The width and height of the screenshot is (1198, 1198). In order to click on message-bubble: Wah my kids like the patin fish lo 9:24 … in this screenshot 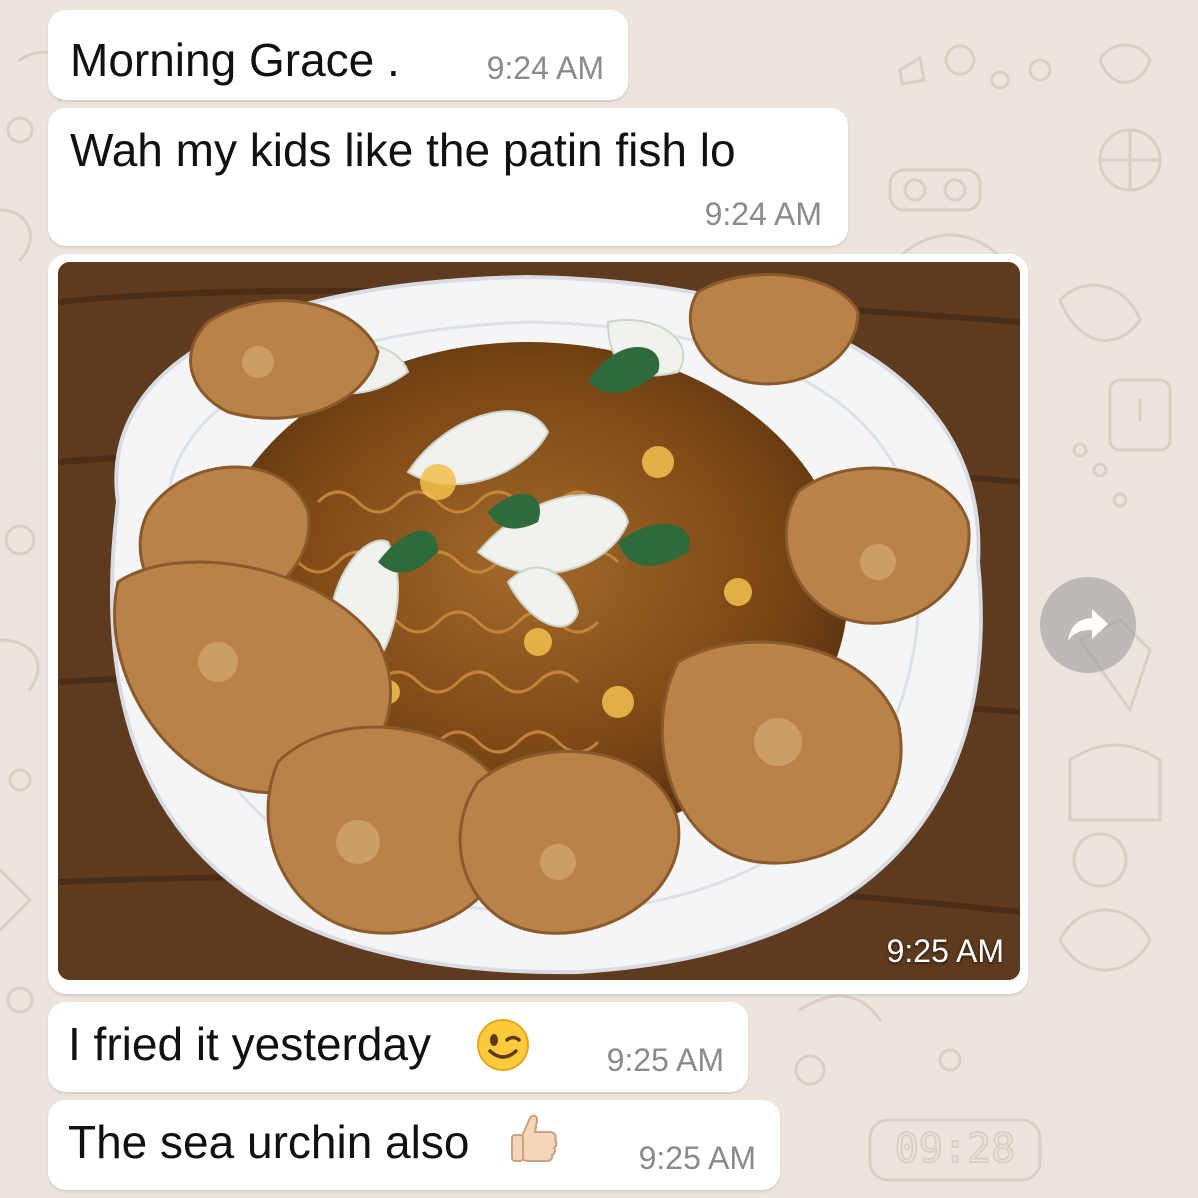, I will do `click(448, 177)`.